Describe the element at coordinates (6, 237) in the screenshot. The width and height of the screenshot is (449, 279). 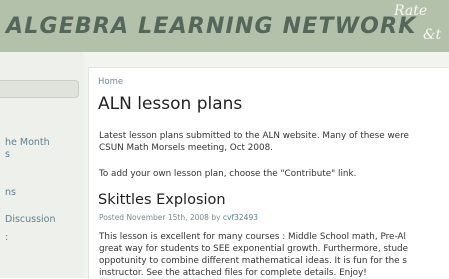
I see `sidebar-item-colon: :` at that location.